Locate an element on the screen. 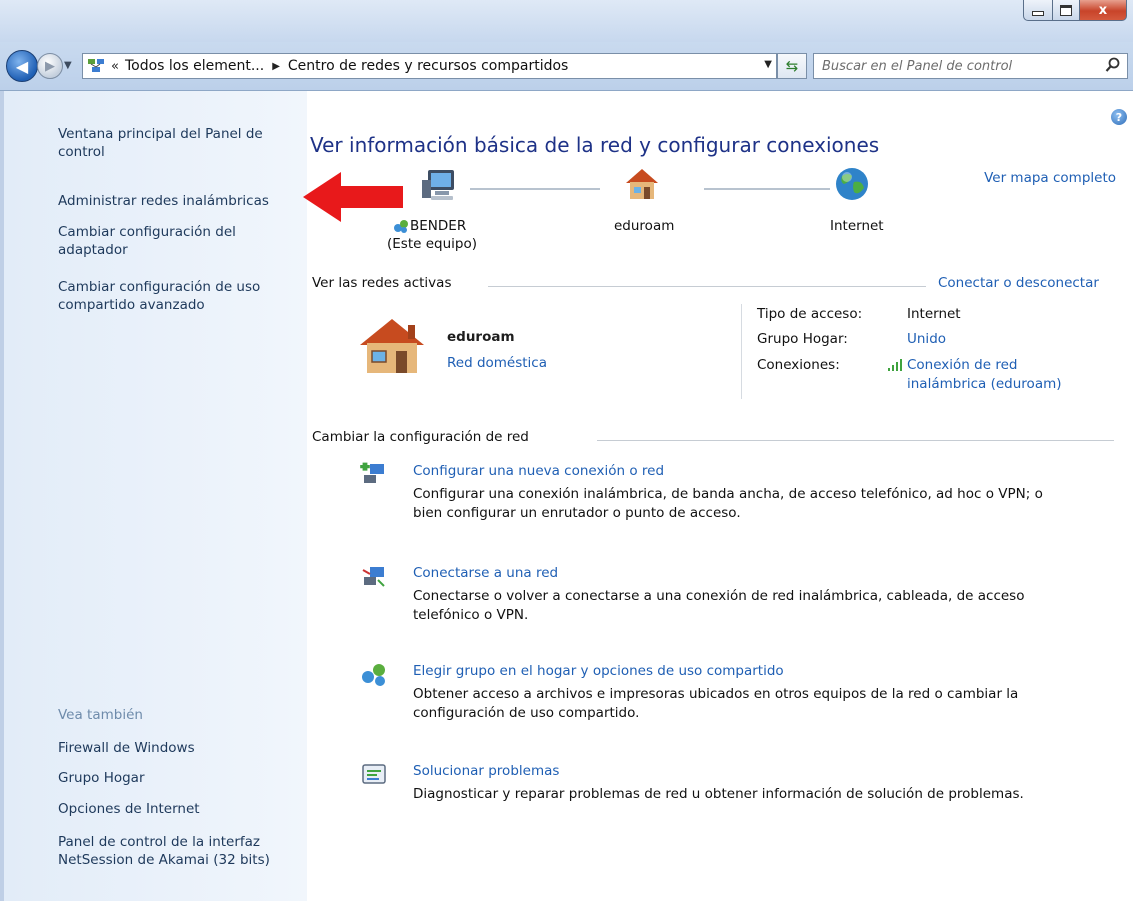  search-box is located at coordinates (970, 66).